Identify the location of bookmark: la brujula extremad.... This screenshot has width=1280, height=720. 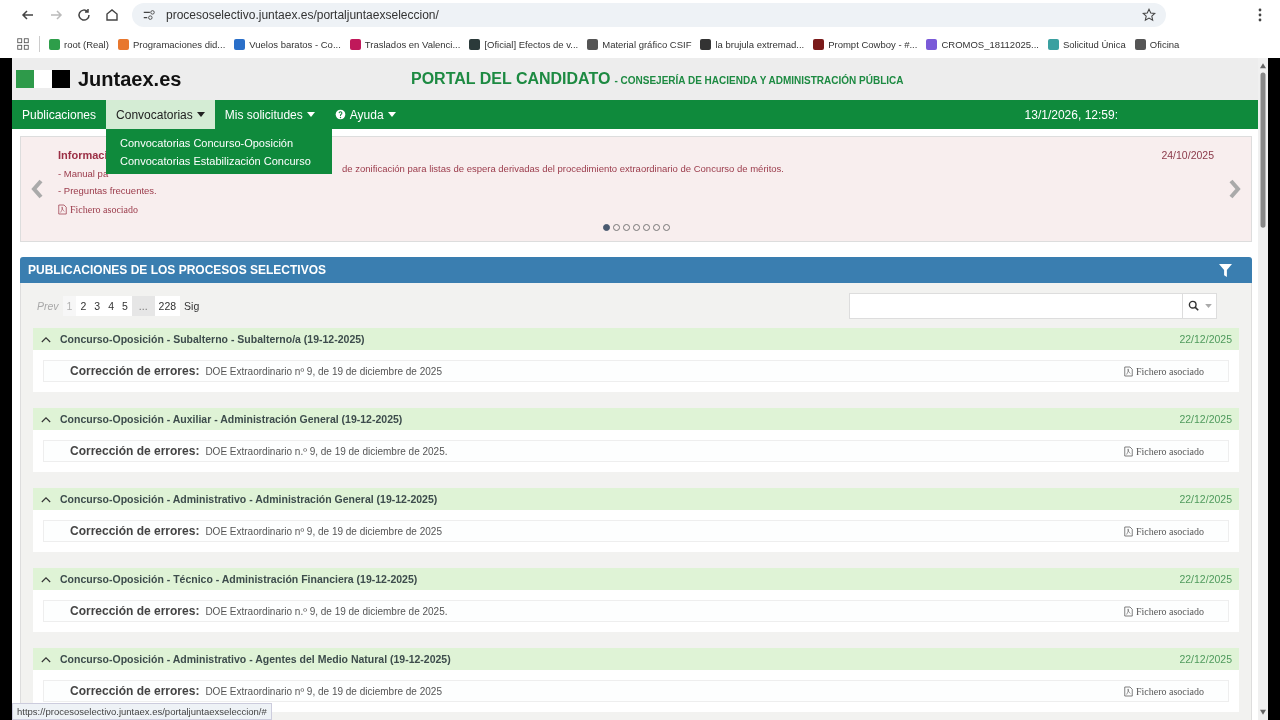
(752, 44).